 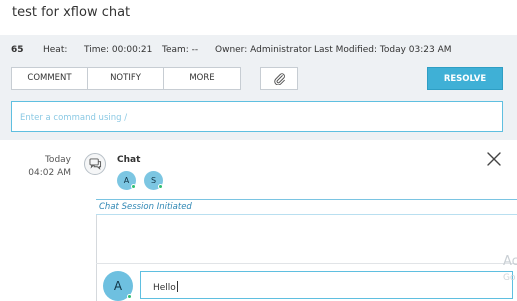 What do you see at coordinates (306, 207) in the screenshot?
I see `chat-session-banner: Chat Session Initiated` at bounding box center [306, 207].